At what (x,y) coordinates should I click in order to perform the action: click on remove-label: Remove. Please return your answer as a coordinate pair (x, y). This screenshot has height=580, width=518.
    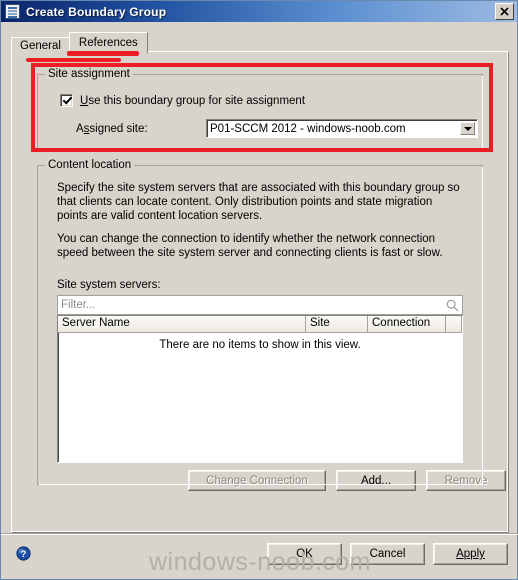
    Looking at the image, I should click on (466, 480).